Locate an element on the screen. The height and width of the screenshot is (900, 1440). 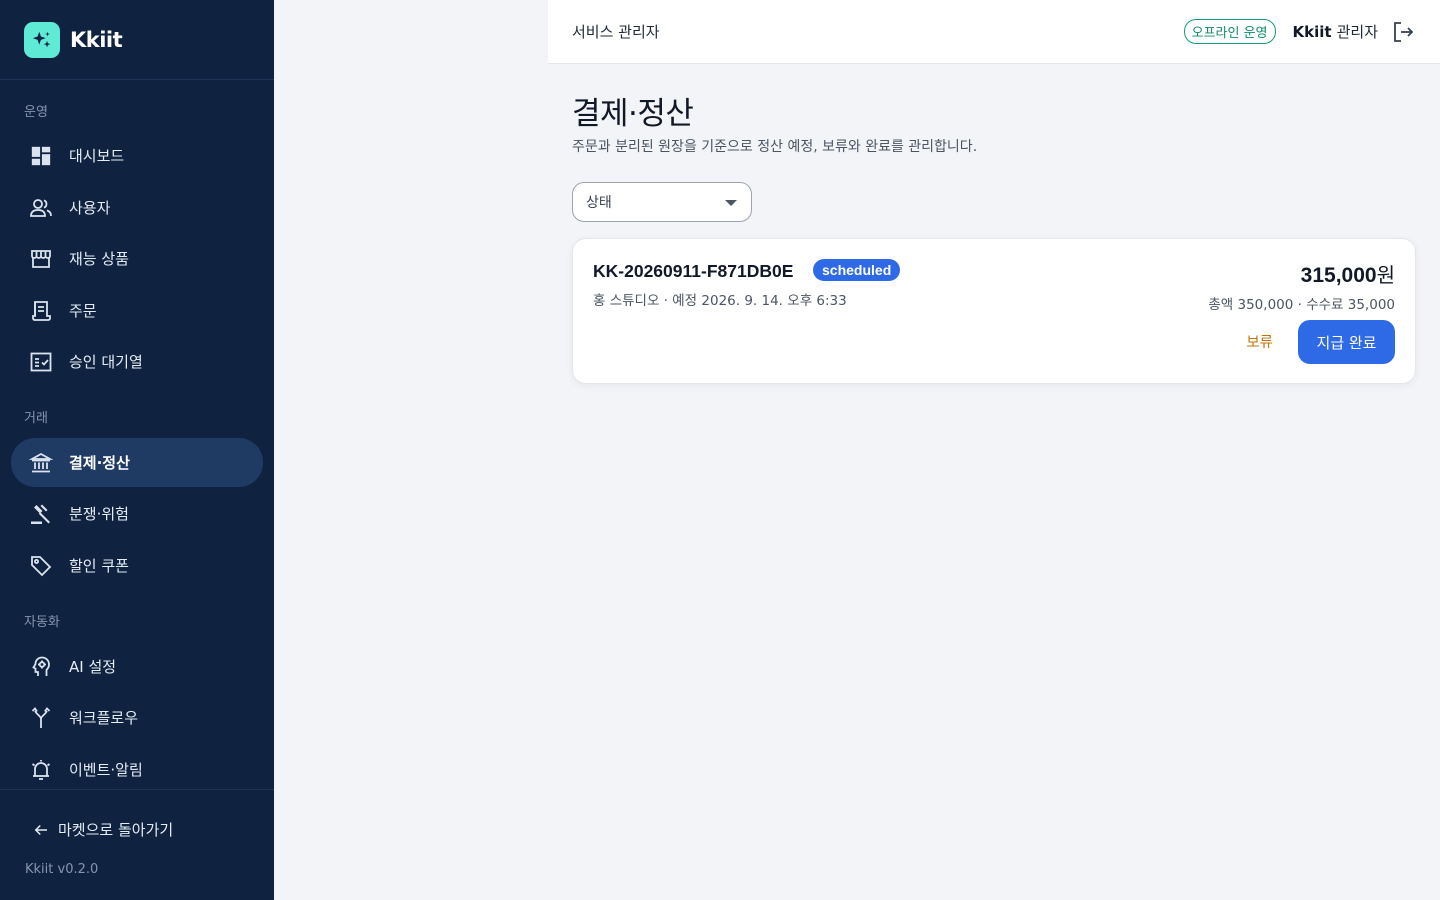
sidebar-item-ai-settings: AI 설정 is located at coordinates (137, 666).